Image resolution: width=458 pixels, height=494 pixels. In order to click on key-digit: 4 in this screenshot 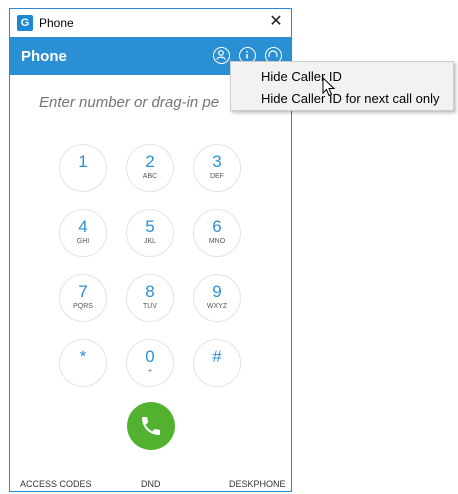, I will do `click(83, 226)`.